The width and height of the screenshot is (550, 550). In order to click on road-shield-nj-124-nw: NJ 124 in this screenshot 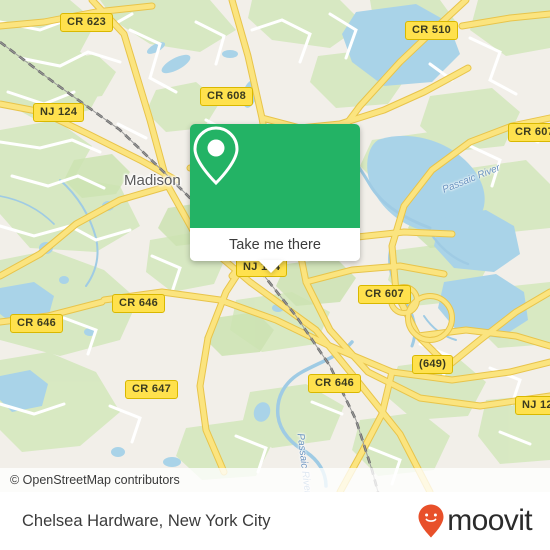, I will do `click(59, 112)`.